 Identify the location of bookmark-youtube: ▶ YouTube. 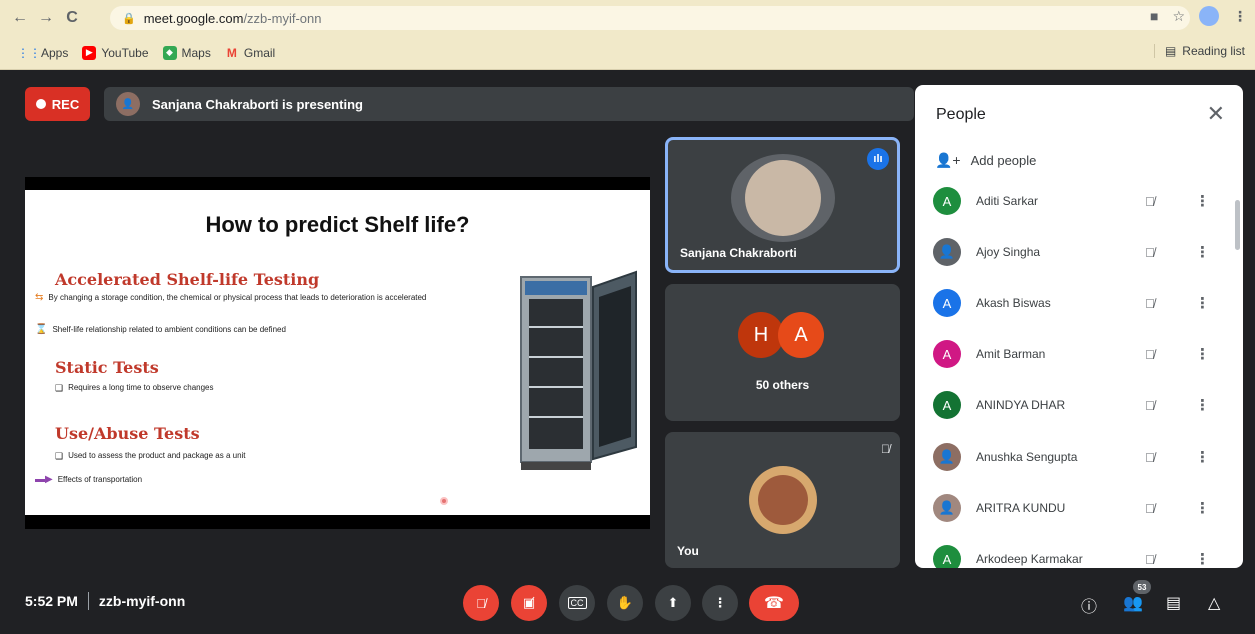
(115, 52).